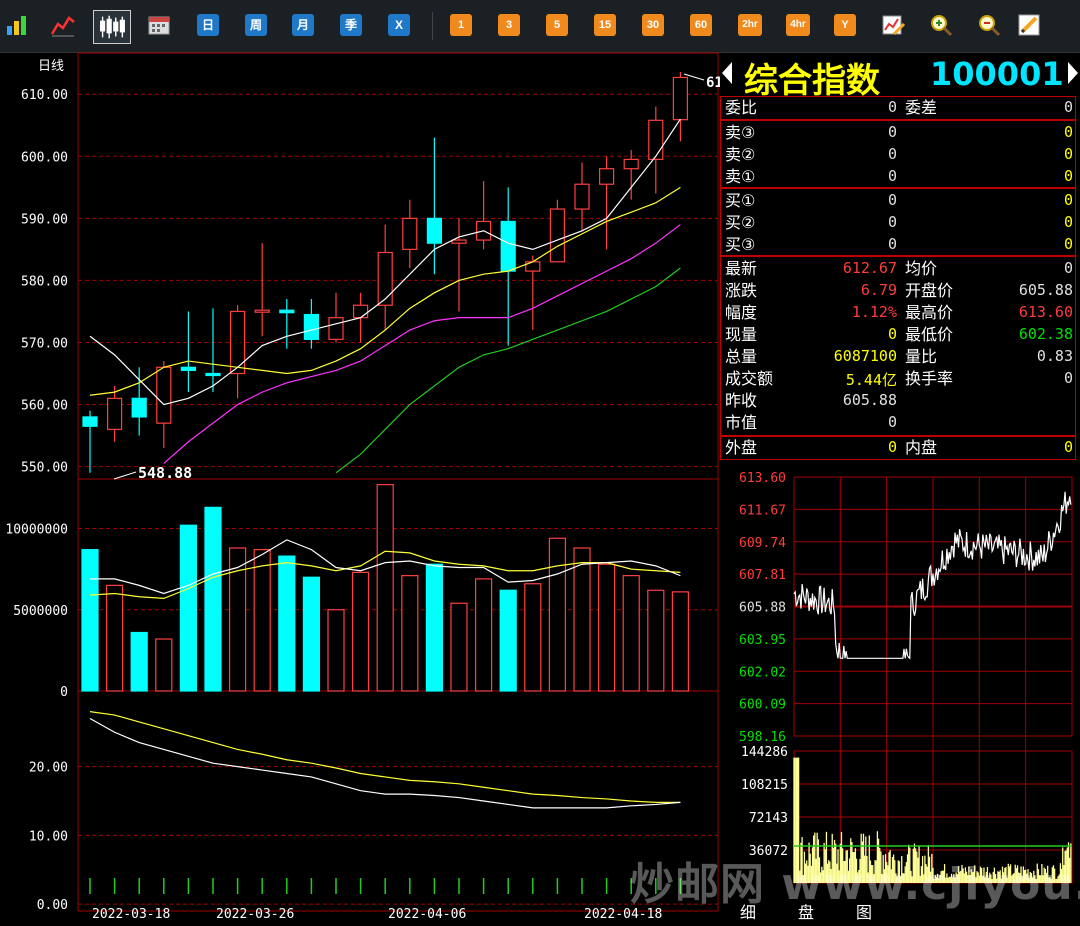  Describe the element at coordinates (740, 176) in the screenshot. I see `ask-label: 卖①` at that location.